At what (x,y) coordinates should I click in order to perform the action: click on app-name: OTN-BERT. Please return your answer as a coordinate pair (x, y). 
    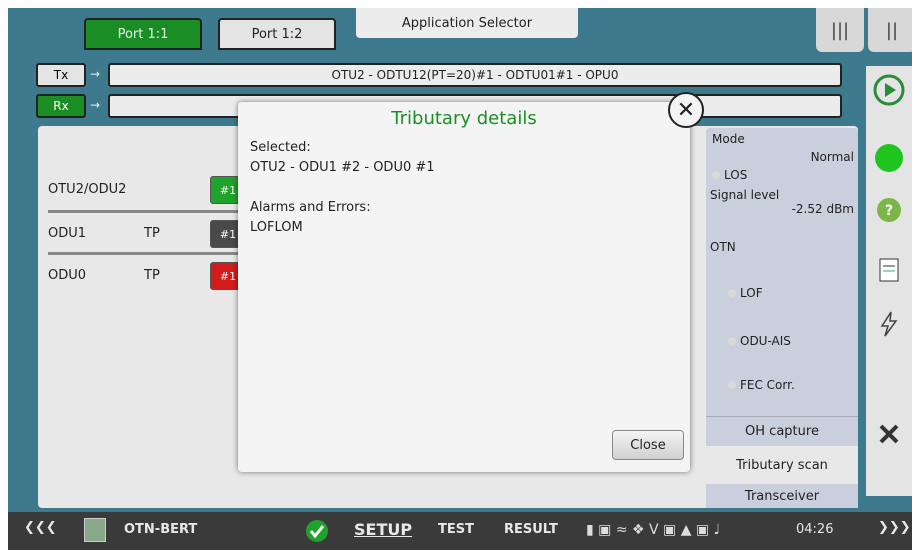
    Looking at the image, I should click on (161, 529).